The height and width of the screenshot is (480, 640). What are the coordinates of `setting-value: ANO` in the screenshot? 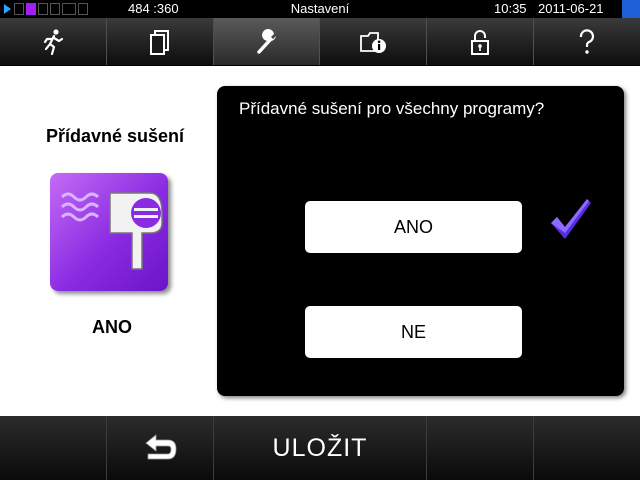 It's located at (112, 327).